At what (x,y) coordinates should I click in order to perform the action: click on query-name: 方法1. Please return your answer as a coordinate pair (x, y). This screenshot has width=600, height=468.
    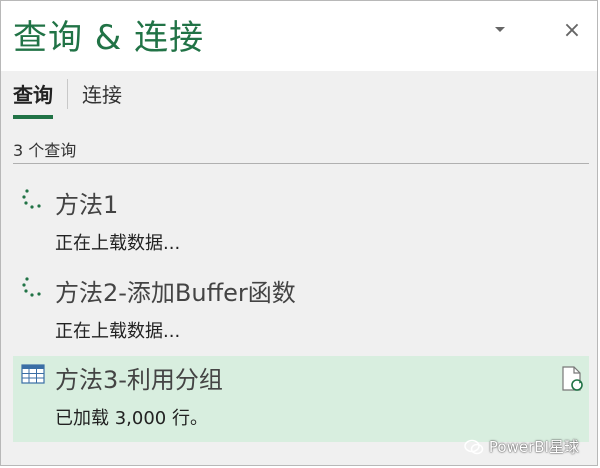
    Looking at the image, I should click on (87, 205).